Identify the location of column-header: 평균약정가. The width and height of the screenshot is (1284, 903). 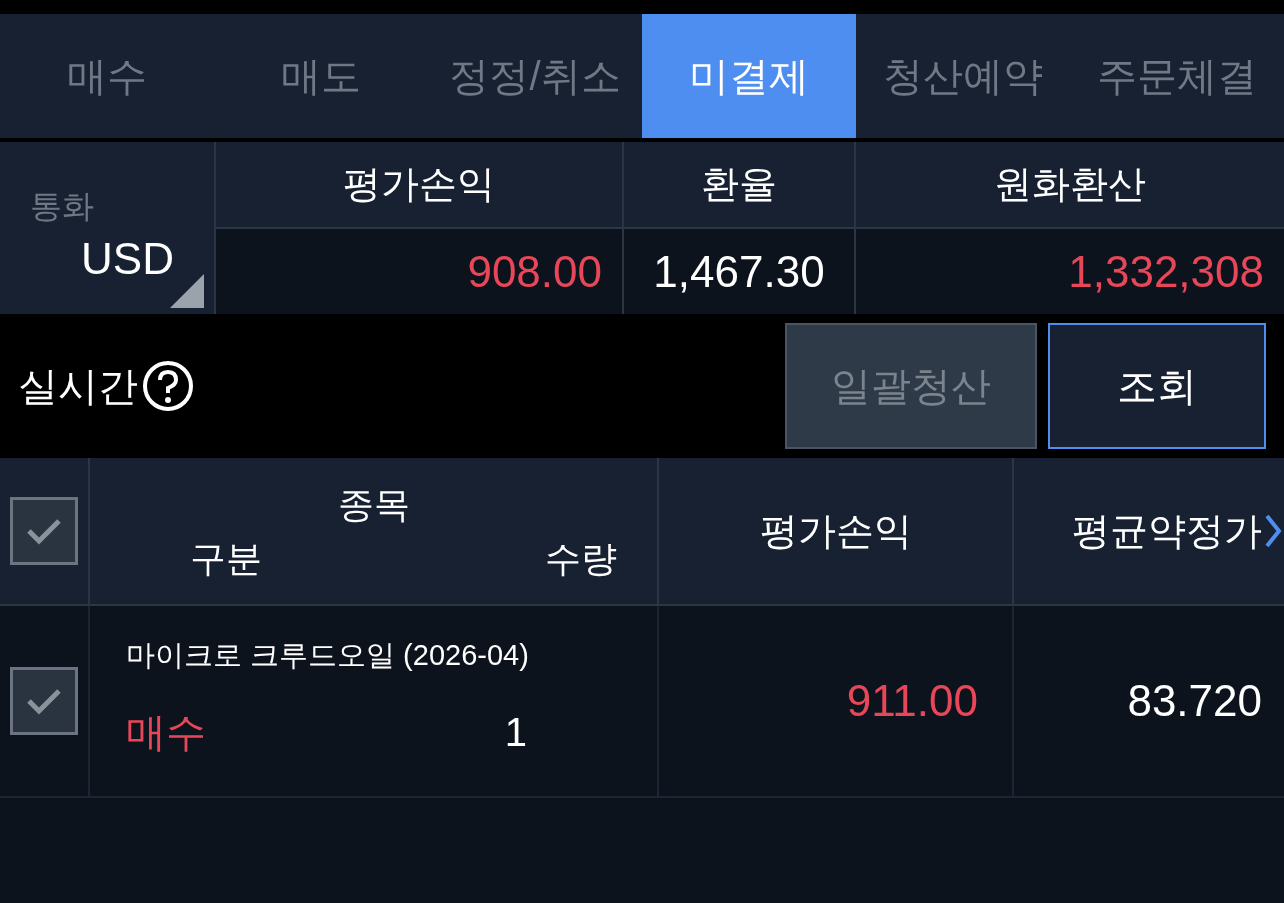
(1167, 531).